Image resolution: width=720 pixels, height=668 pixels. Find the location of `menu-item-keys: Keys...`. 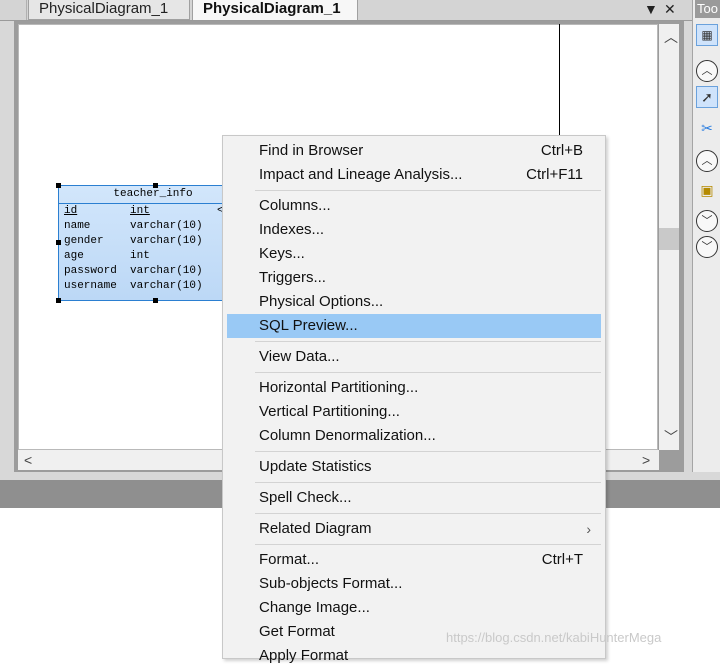

menu-item-keys: Keys... is located at coordinates (414, 254).